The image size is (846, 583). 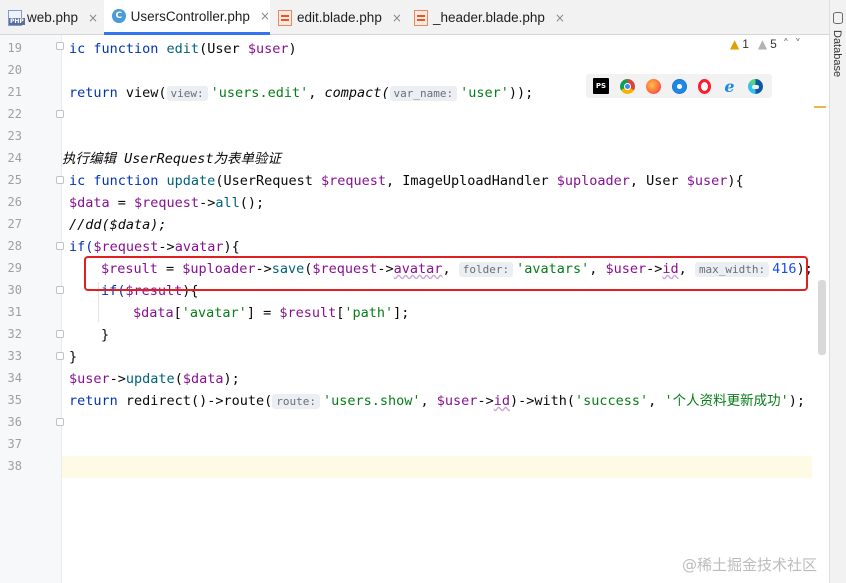 What do you see at coordinates (203, 379) in the screenshot?
I see `code-token: $data` at bounding box center [203, 379].